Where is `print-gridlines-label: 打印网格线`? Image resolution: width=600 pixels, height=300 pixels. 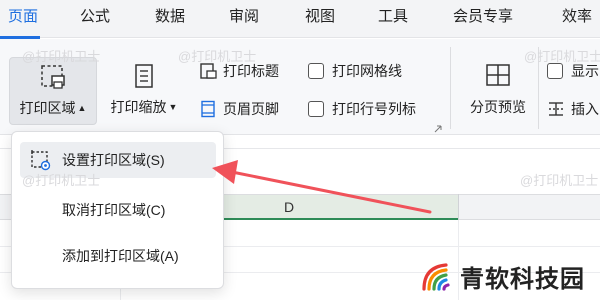 print-gridlines-label: 打印网格线 is located at coordinates (367, 71).